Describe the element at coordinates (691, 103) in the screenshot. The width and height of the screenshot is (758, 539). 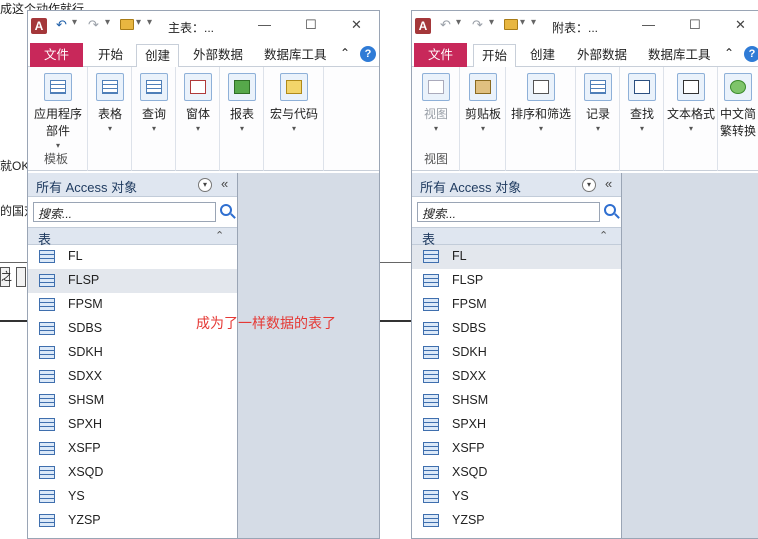
I see `text-format-button: 文本格式 ▾` at that location.